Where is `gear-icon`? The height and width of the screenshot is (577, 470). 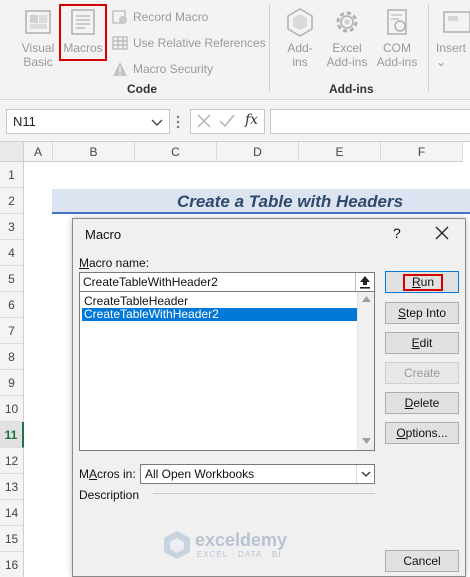 gear-icon is located at coordinates (347, 22).